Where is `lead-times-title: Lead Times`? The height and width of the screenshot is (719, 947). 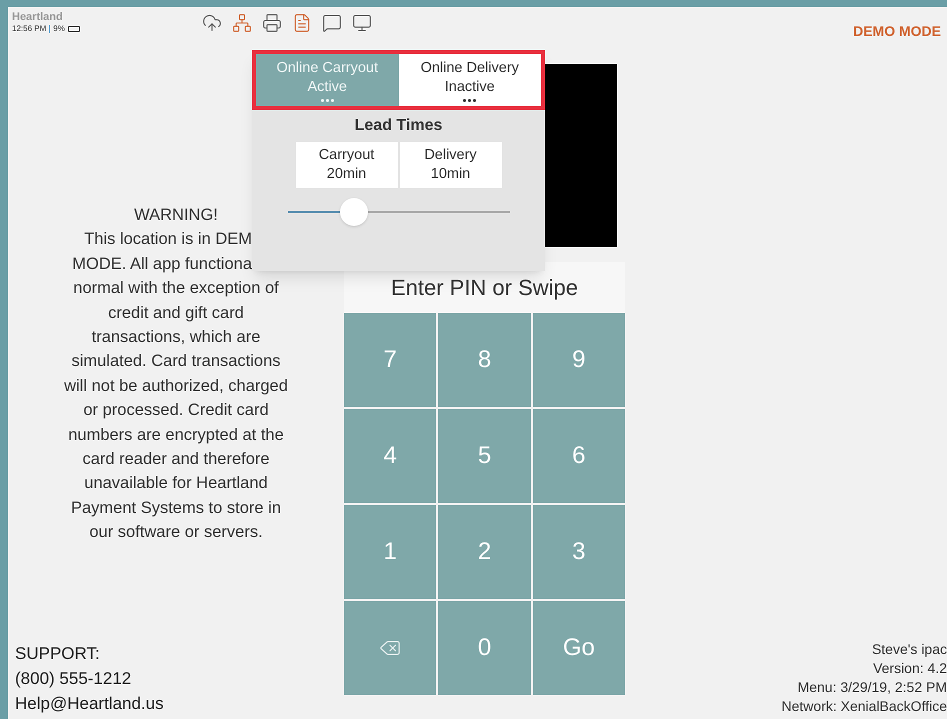
lead-times-title: Lead Times is located at coordinates (398, 126).